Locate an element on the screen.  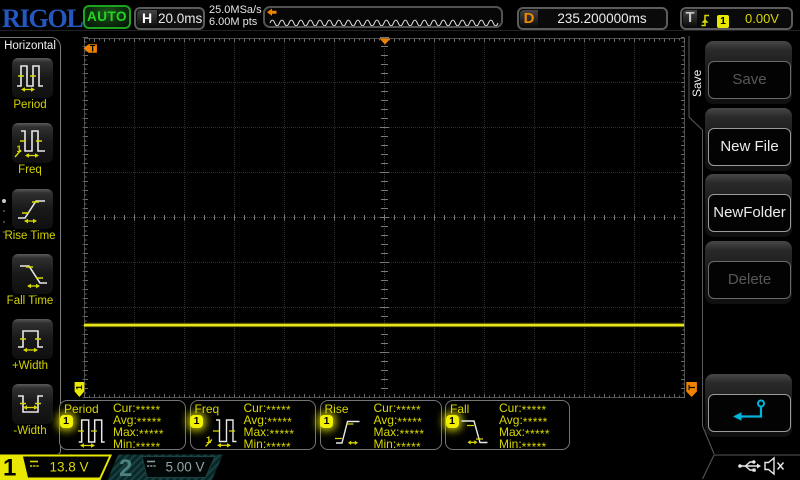
svg-text: T is located at coordinates (93, 49).